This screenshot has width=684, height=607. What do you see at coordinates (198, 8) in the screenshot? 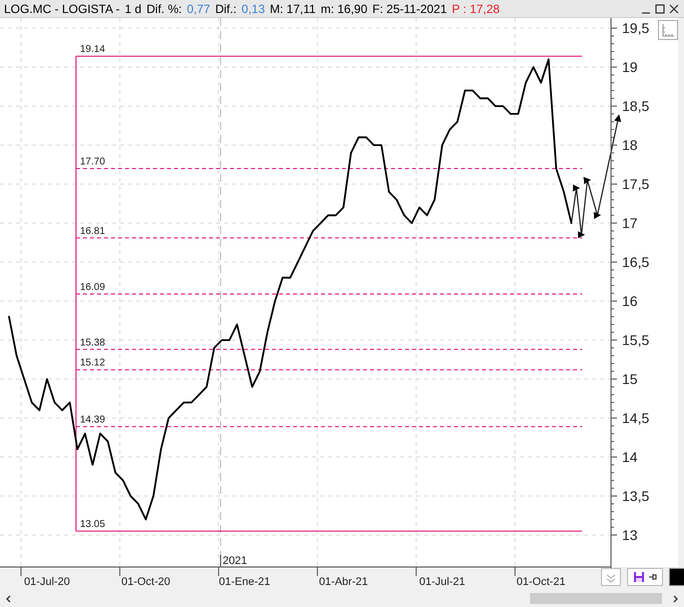
I see `header-field: 0,77` at bounding box center [198, 8].